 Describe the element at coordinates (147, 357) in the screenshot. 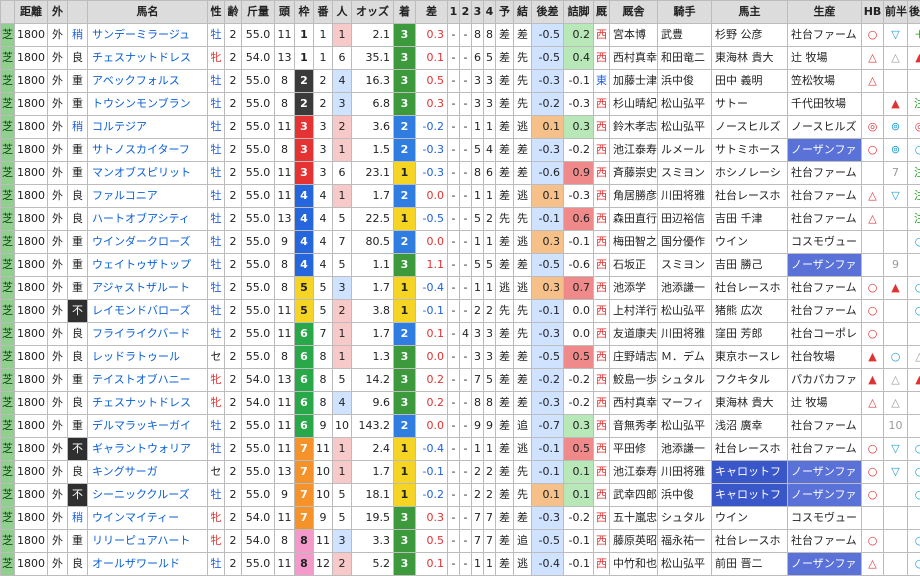

I see `horse-name-link: レッドラトゥール` at that location.